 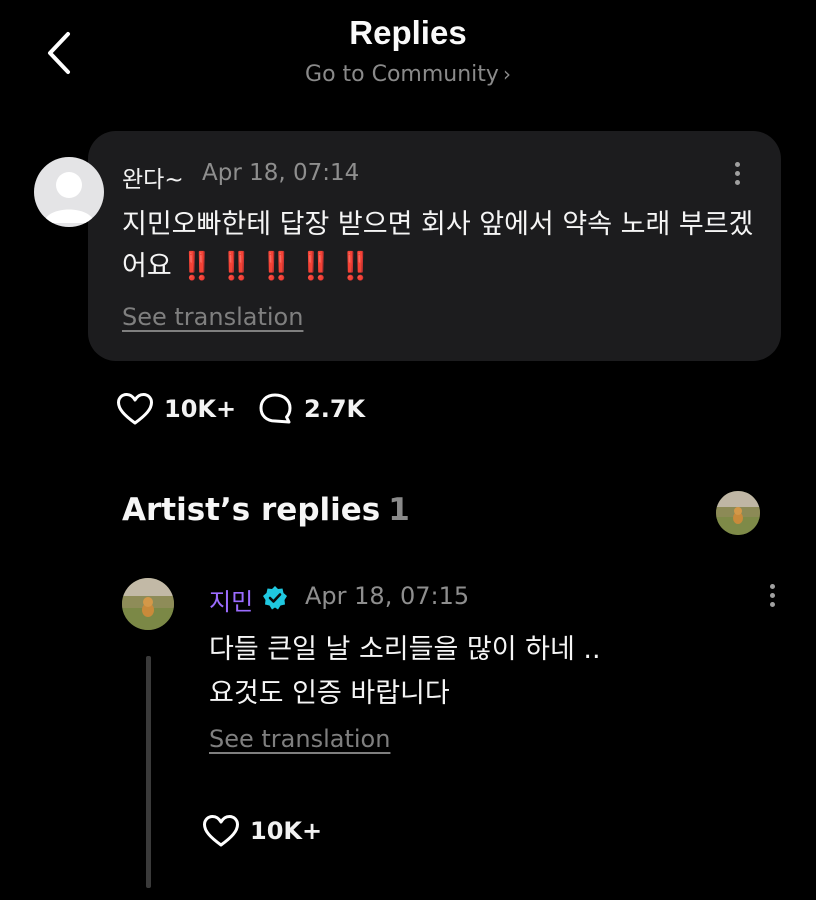 What do you see at coordinates (231, 599) in the screenshot?
I see `artist-name: 지민` at bounding box center [231, 599].